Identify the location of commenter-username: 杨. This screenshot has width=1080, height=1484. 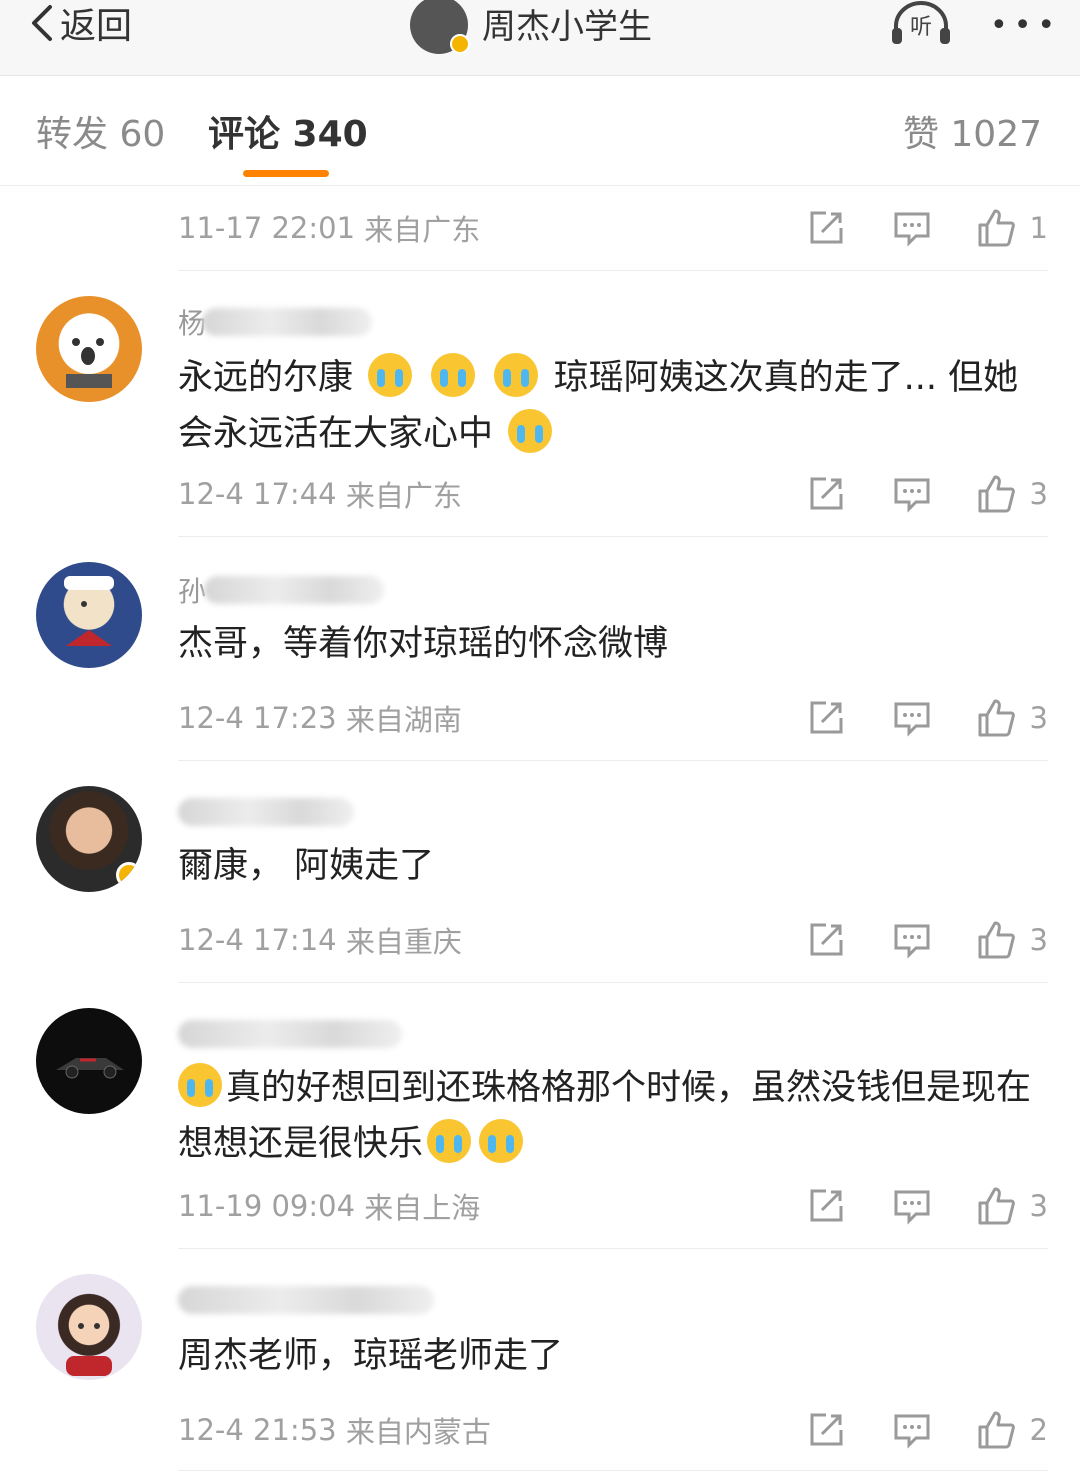
(288, 322).